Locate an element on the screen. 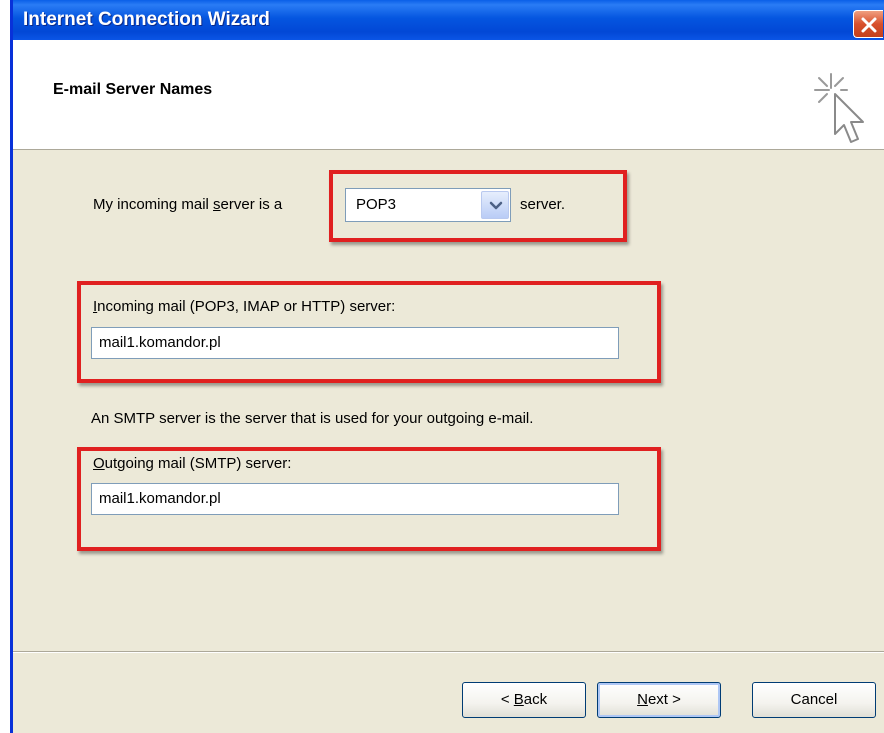  server-suffix-label: server. is located at coordinates (543, 204).